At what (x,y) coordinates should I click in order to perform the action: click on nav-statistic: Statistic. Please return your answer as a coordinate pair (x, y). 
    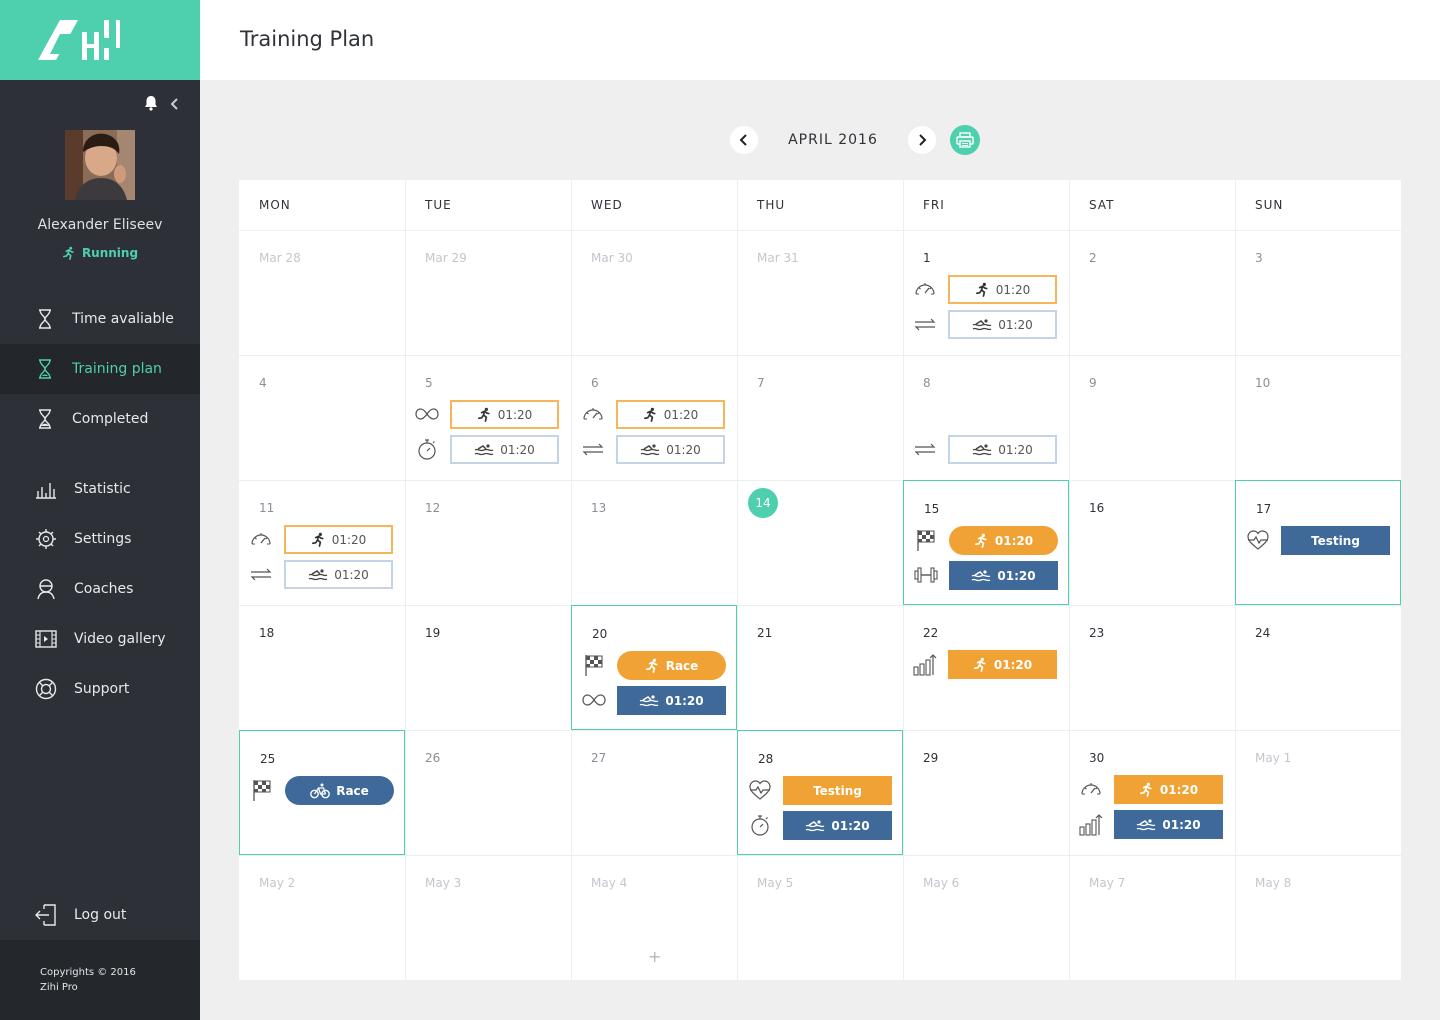
    Looking at the image, I should click on (100, 489).